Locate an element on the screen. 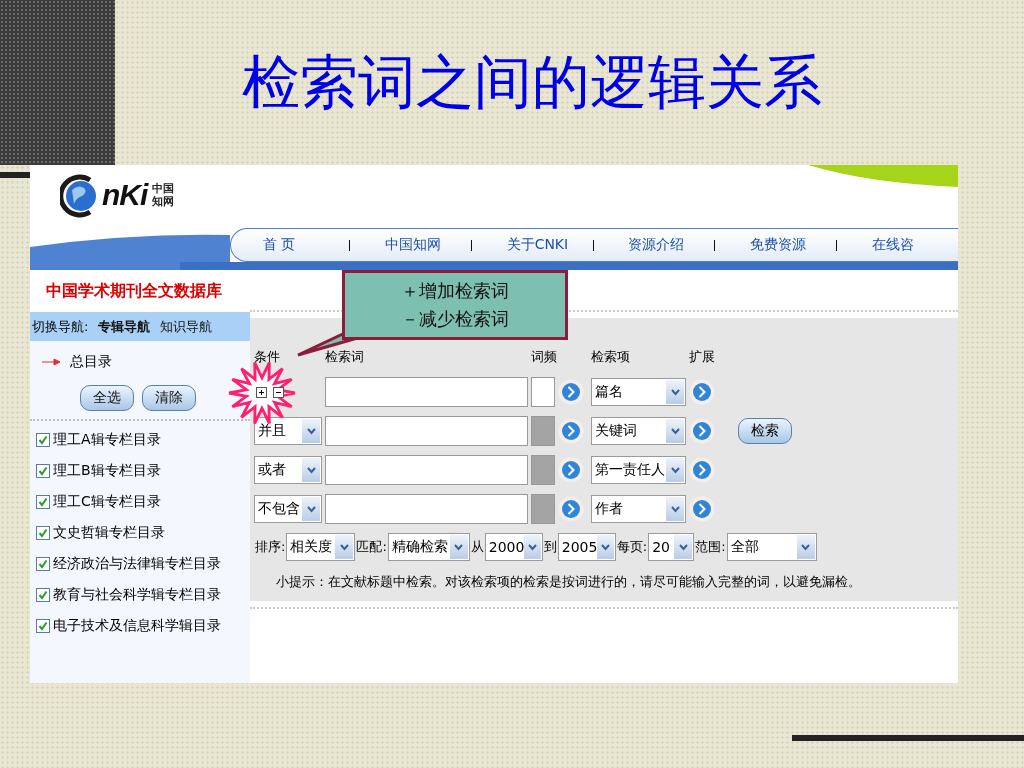  switch-label: 切换导航: is located at coordinates (60, 326).